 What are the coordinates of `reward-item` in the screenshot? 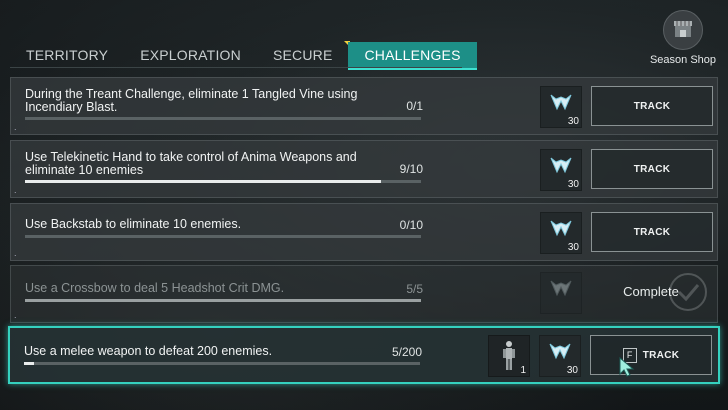 It's located at (561, 293).